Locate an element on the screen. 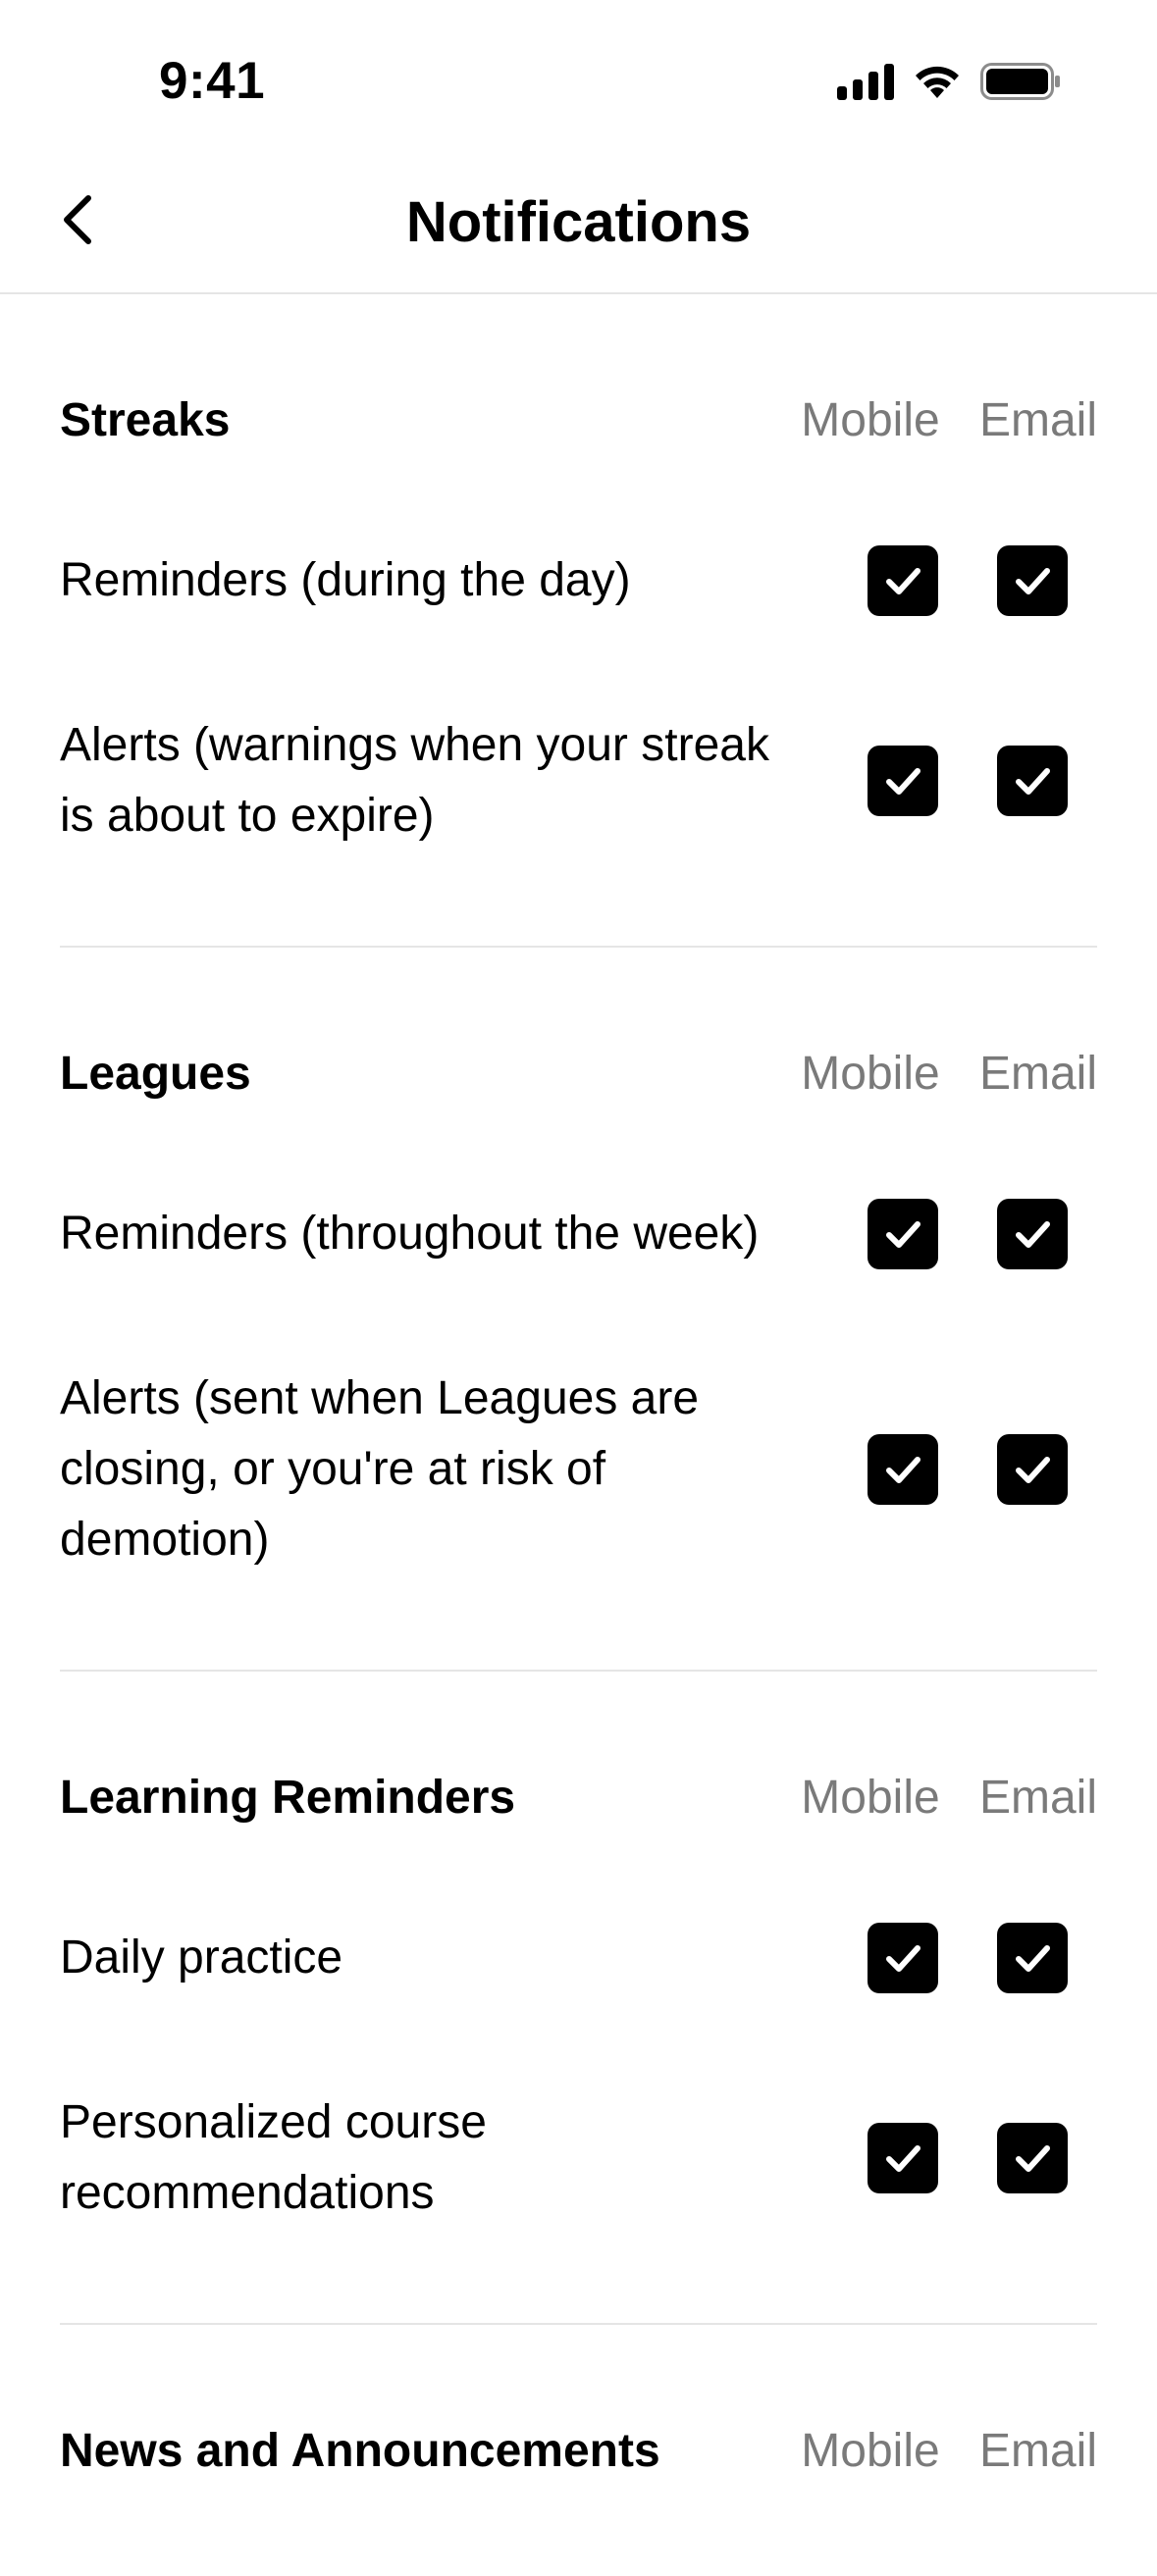 This screenshot has width=1157, height=2576. setting-row-streak-reminders: Reminders (during the day) is located at coordinates (578, 580).